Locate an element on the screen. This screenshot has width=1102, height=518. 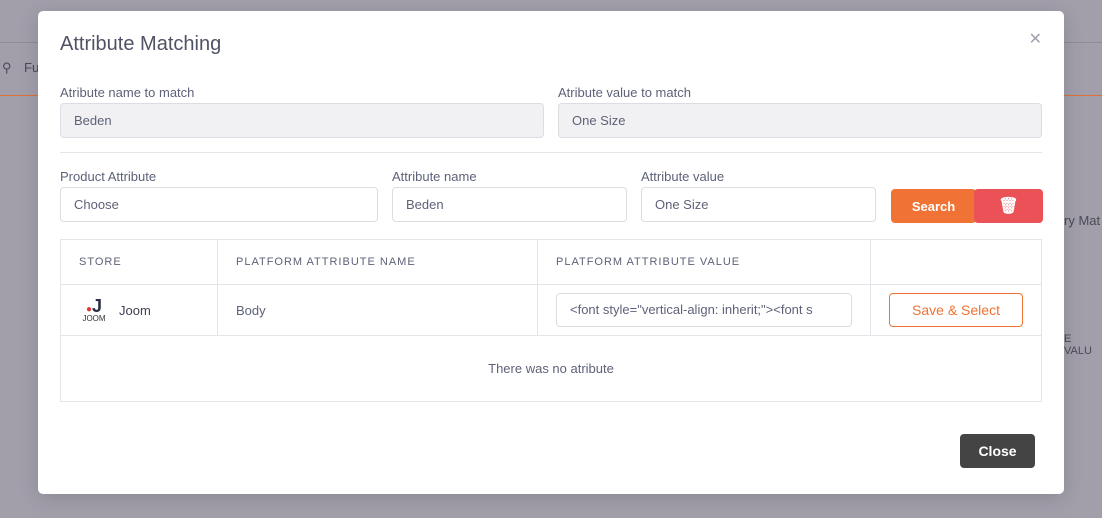
empty-message: There was no atribute is located at coordinates (551, 368).